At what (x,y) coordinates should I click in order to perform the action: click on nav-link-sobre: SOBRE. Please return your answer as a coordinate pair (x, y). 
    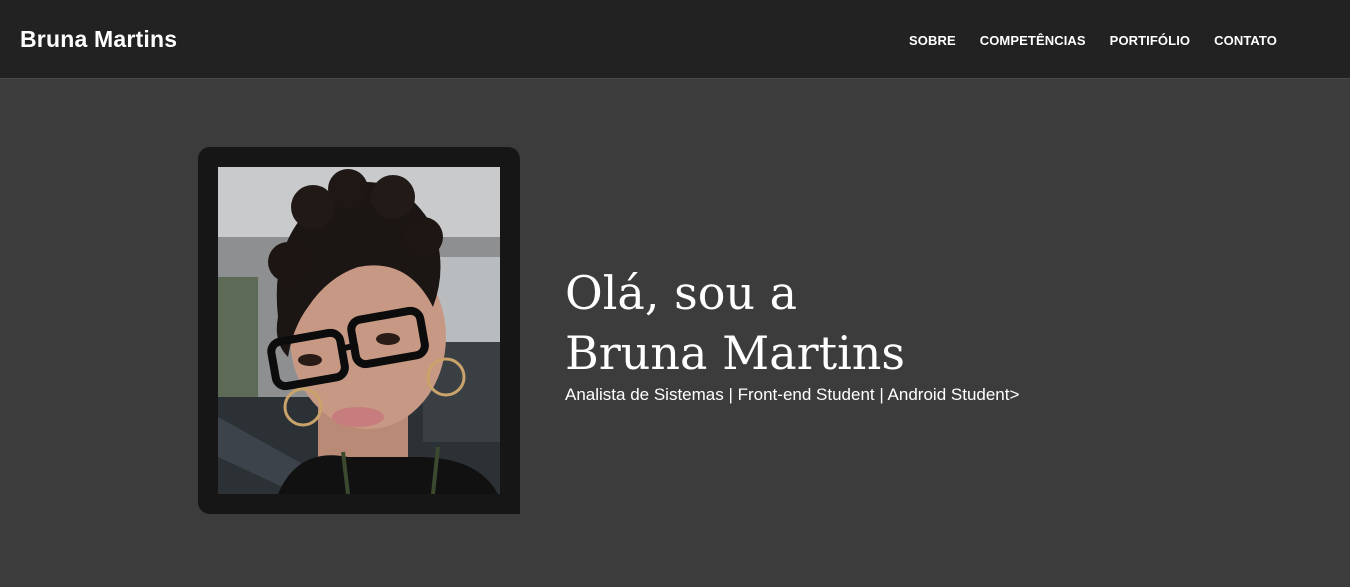
    Looking at the image, I should click on (932, 40).